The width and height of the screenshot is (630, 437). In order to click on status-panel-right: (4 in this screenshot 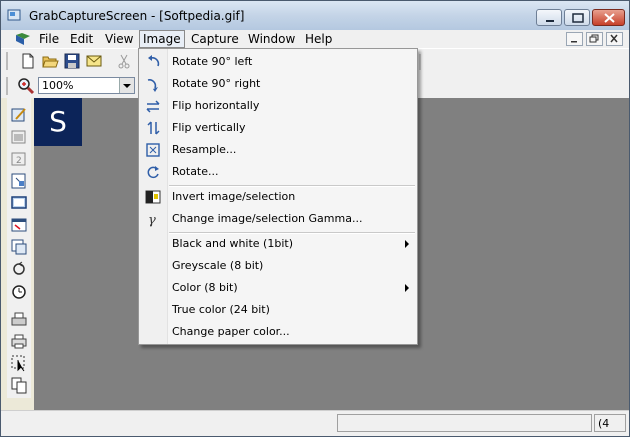, I will do `click(610, 423)`.